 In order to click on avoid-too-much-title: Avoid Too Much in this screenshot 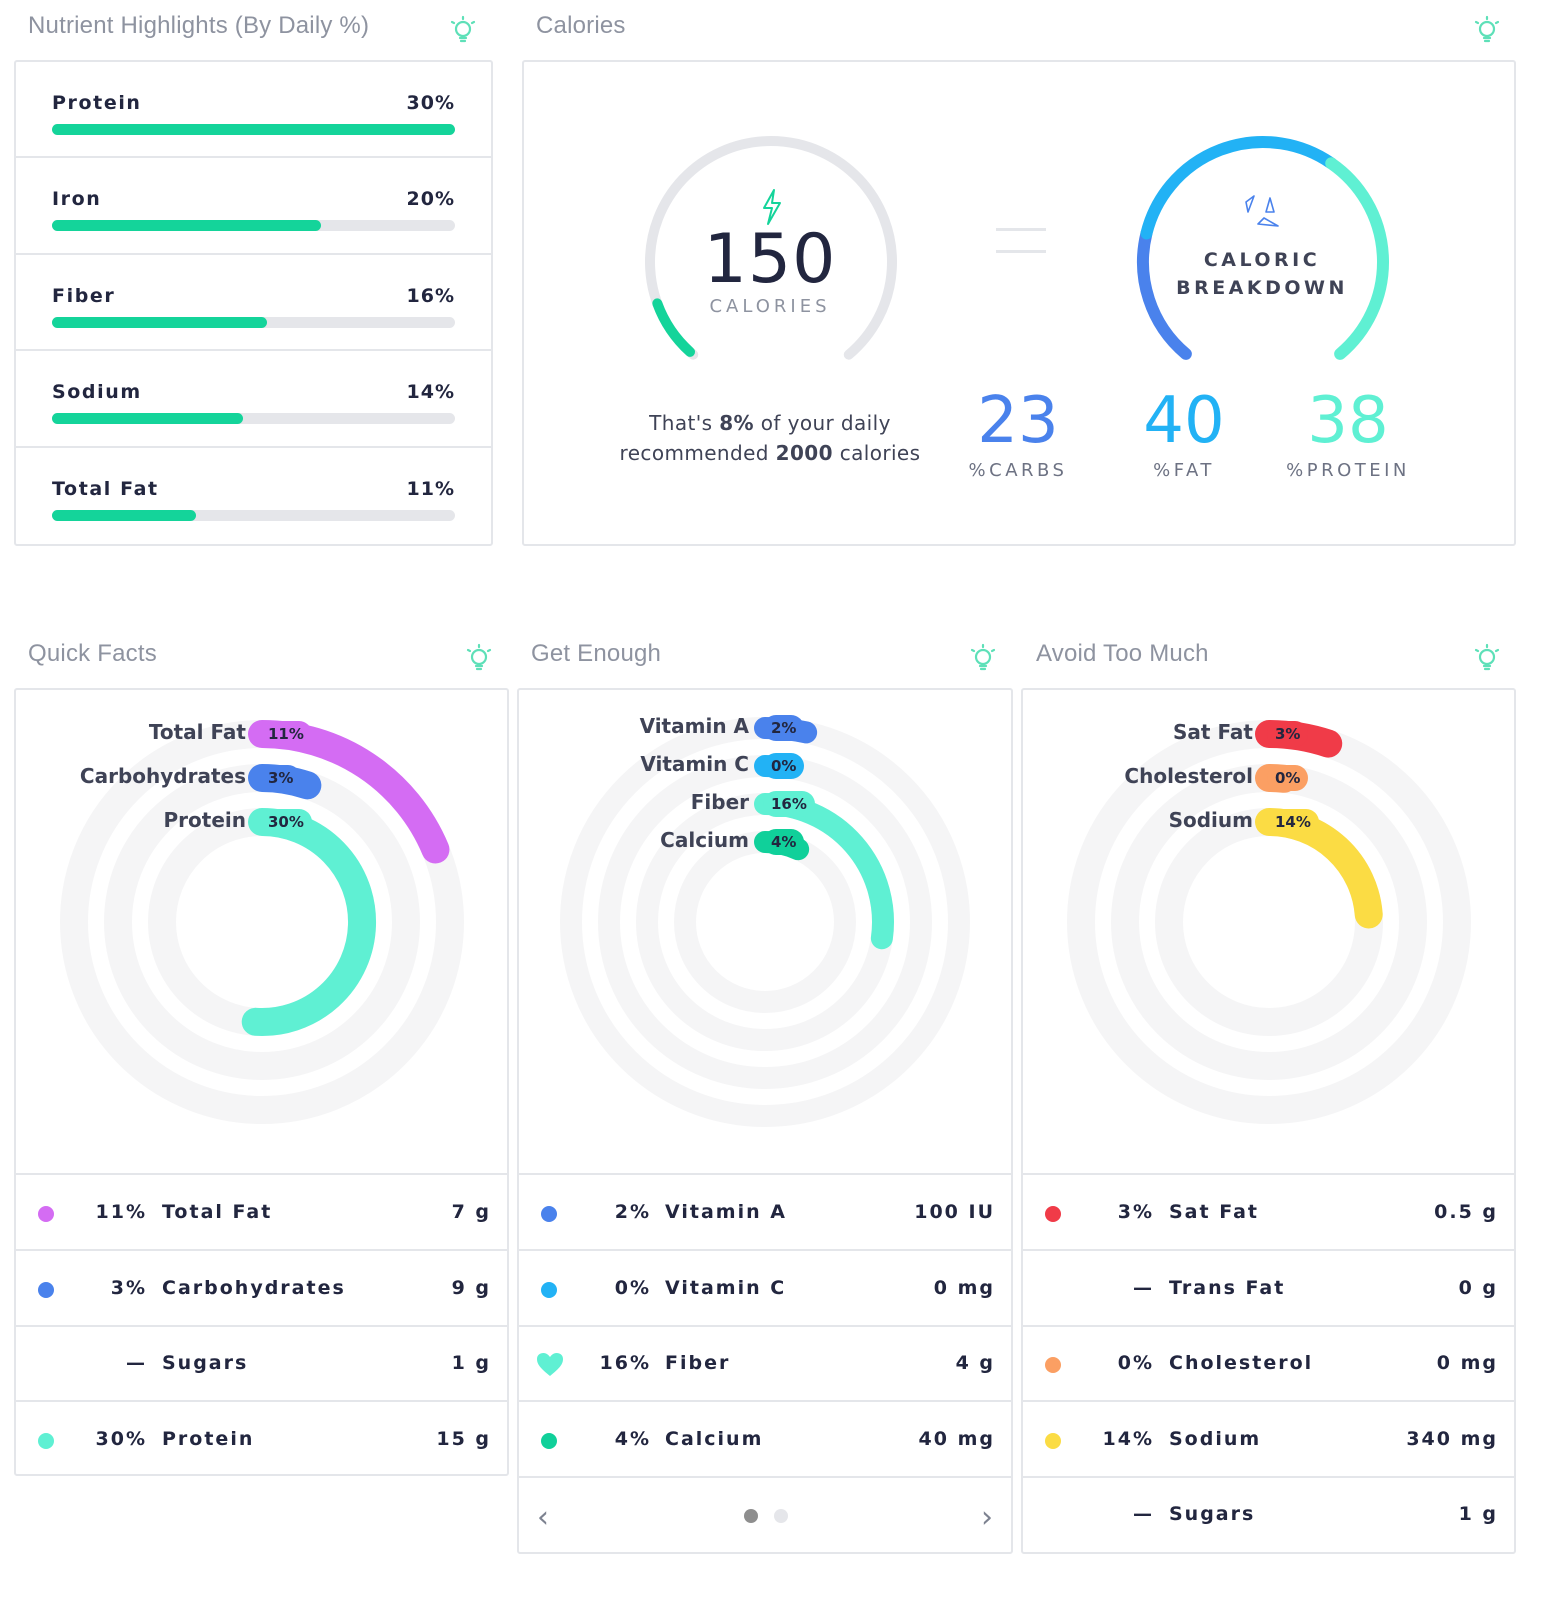, I will do `click(1122, 653)`.